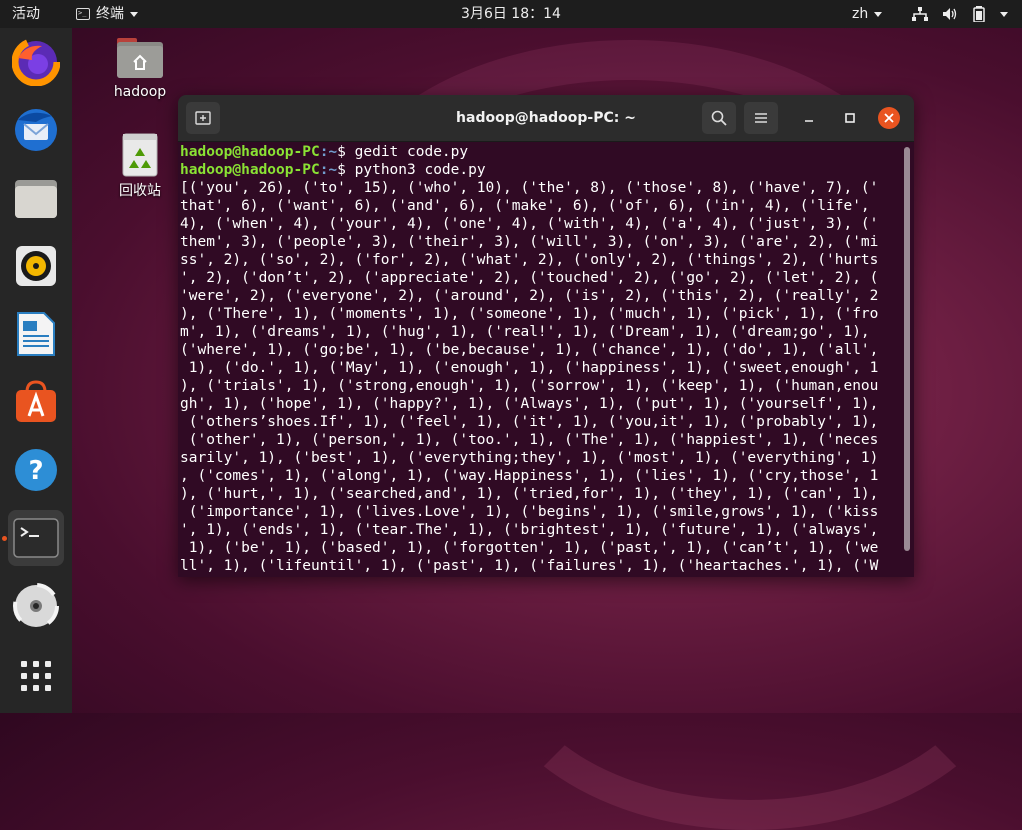 The width and height of the screenshot is (1022, 830). Describe the element at coordinates (411, 152) in the screenshot. I see `command-text: gedit code.py` at that location.